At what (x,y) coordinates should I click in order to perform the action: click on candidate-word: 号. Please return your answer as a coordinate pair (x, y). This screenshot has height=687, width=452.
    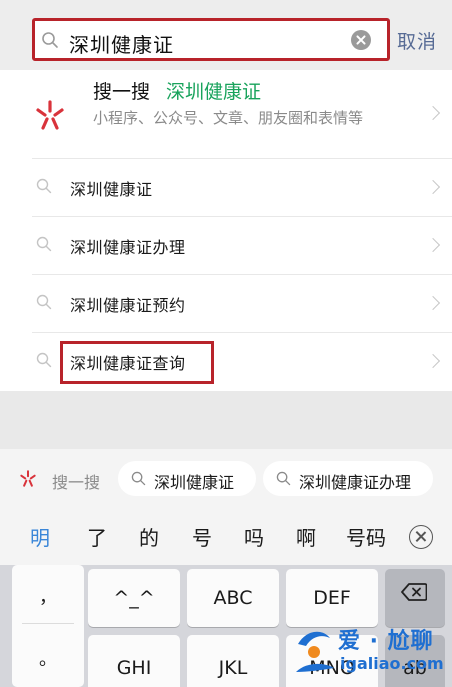
    Looking at the image, I should click on (202, 536).